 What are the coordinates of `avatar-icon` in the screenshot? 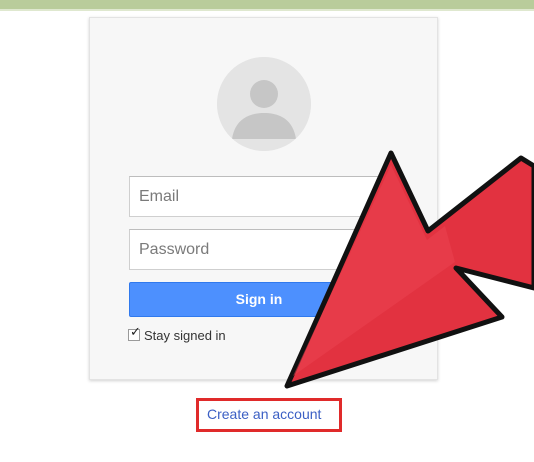 It's located at (264, 104).